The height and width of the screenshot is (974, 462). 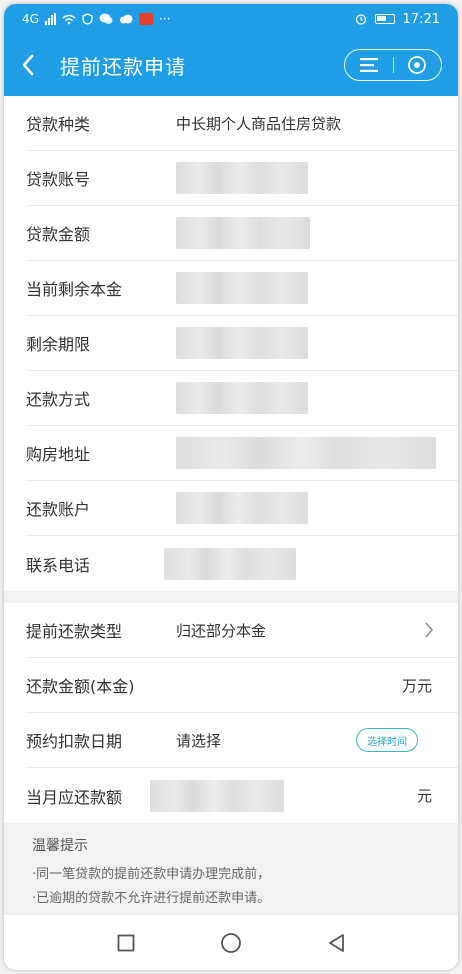 What do you see at coordinates (145, 19) in the screenshot?
I see `app-notification-icon` at bounding box center [145, 19].